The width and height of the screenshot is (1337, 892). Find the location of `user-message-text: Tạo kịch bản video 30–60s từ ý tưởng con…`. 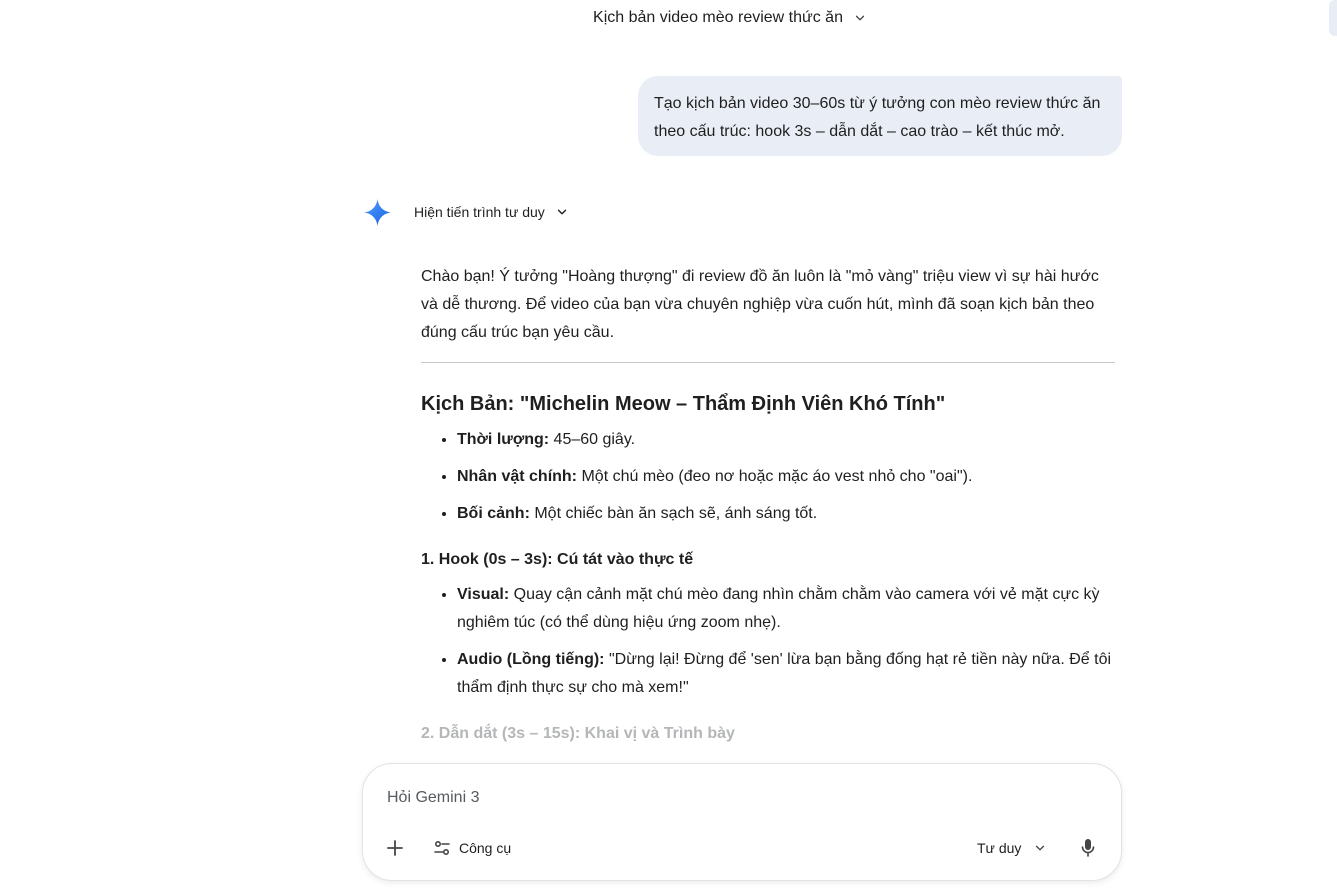

user-message-text: Tạo kịch bản video 30–60s từ ý tưởng con… is located at coordinates (877, 117).